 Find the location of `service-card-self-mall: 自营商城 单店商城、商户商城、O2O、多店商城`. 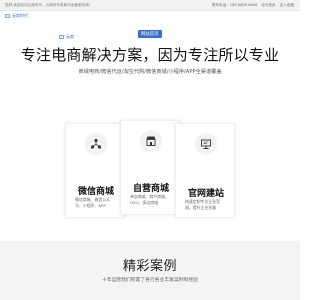

service-card-self-mall: 自营商城 单店商城、商户商城、O2O、多店商城 is located at coordinates (150, 167).